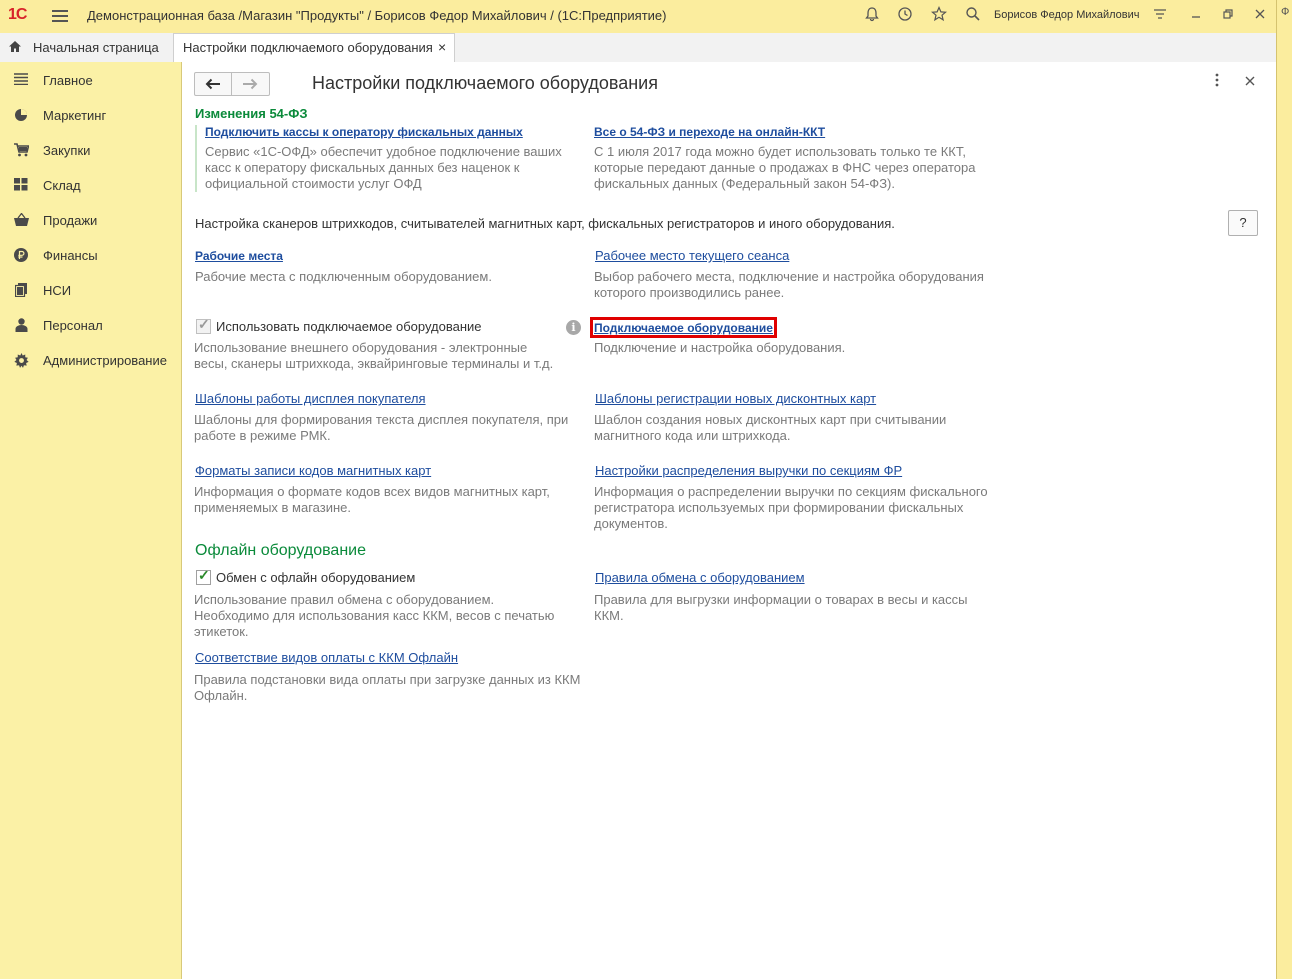  Describe the element at coordinates (70, 220) in the screenshot. I see `sidebar-item-label: Продажи` at that location.